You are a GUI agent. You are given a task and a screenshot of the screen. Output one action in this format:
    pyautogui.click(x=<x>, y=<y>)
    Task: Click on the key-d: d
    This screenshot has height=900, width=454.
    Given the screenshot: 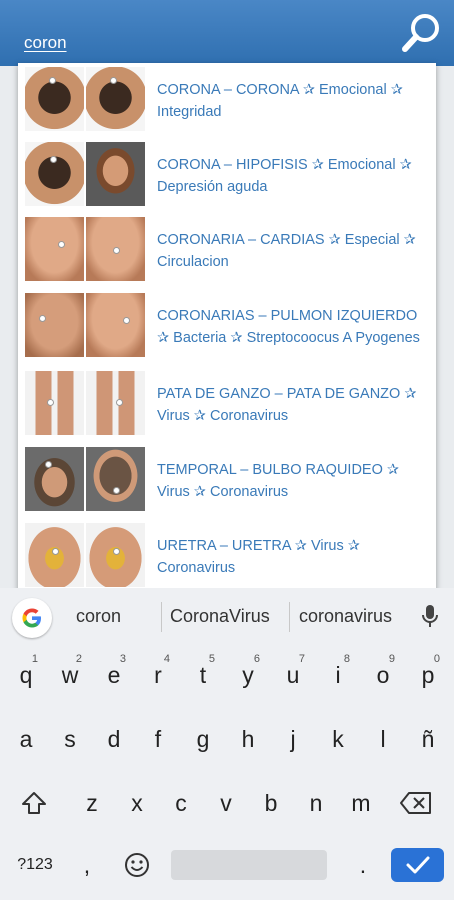 What is the action you would take?
    pyautogui.click(x=114, y=739)
    